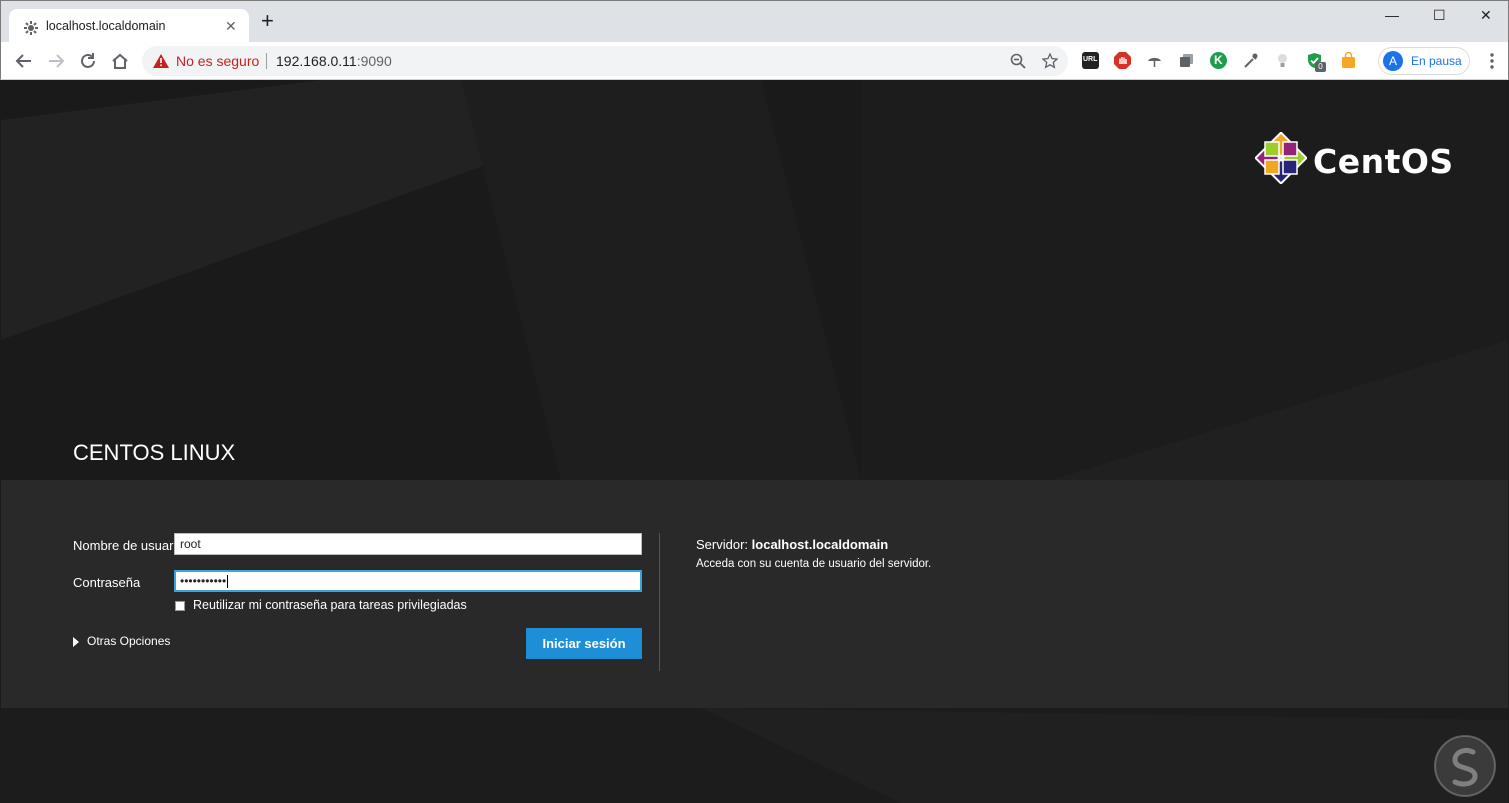 The width and height of the screenshot is (1509, 803). What do you see at coordinates (228, 582) in the screenshot?
I see `text-cursor` at bounding box center [228, 582].